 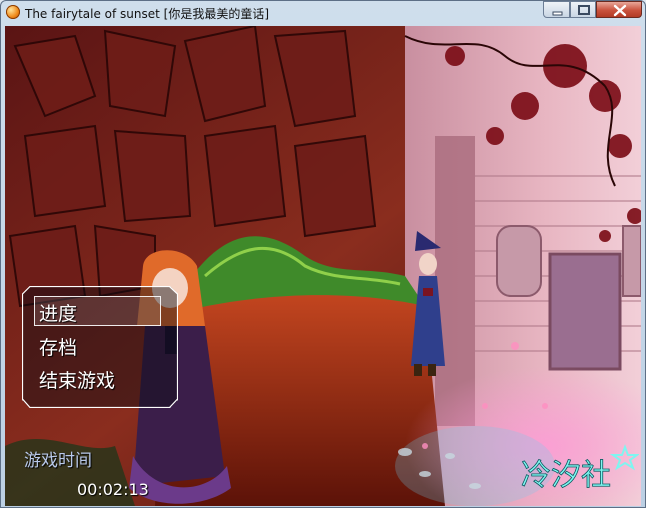 What do you see at coordinates (77, 379) in the screenshot?
I see `menu-item-end-game: 结束游戏` at bounding box center [77, 379].